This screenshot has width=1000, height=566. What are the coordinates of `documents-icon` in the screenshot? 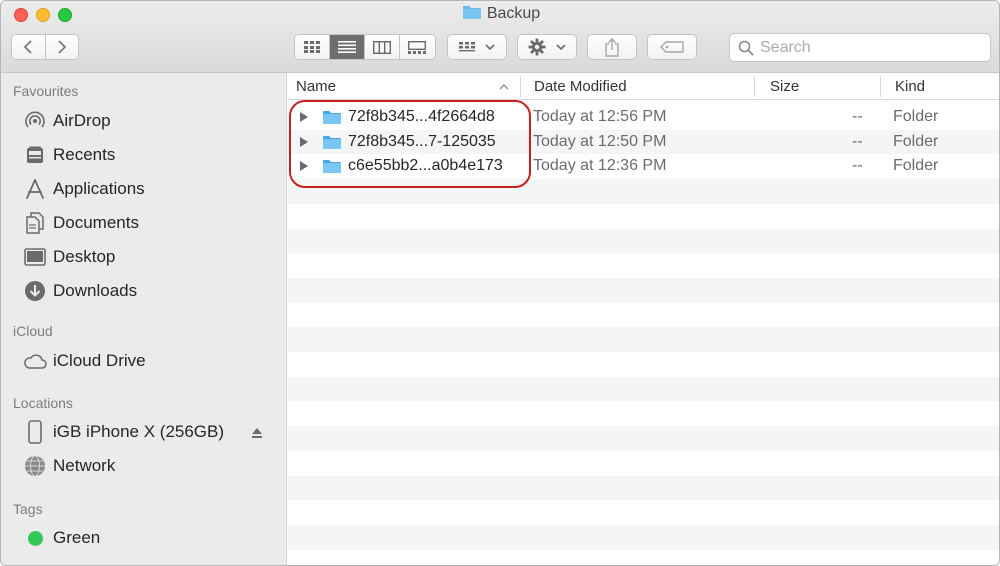 It's located at (35, 223).